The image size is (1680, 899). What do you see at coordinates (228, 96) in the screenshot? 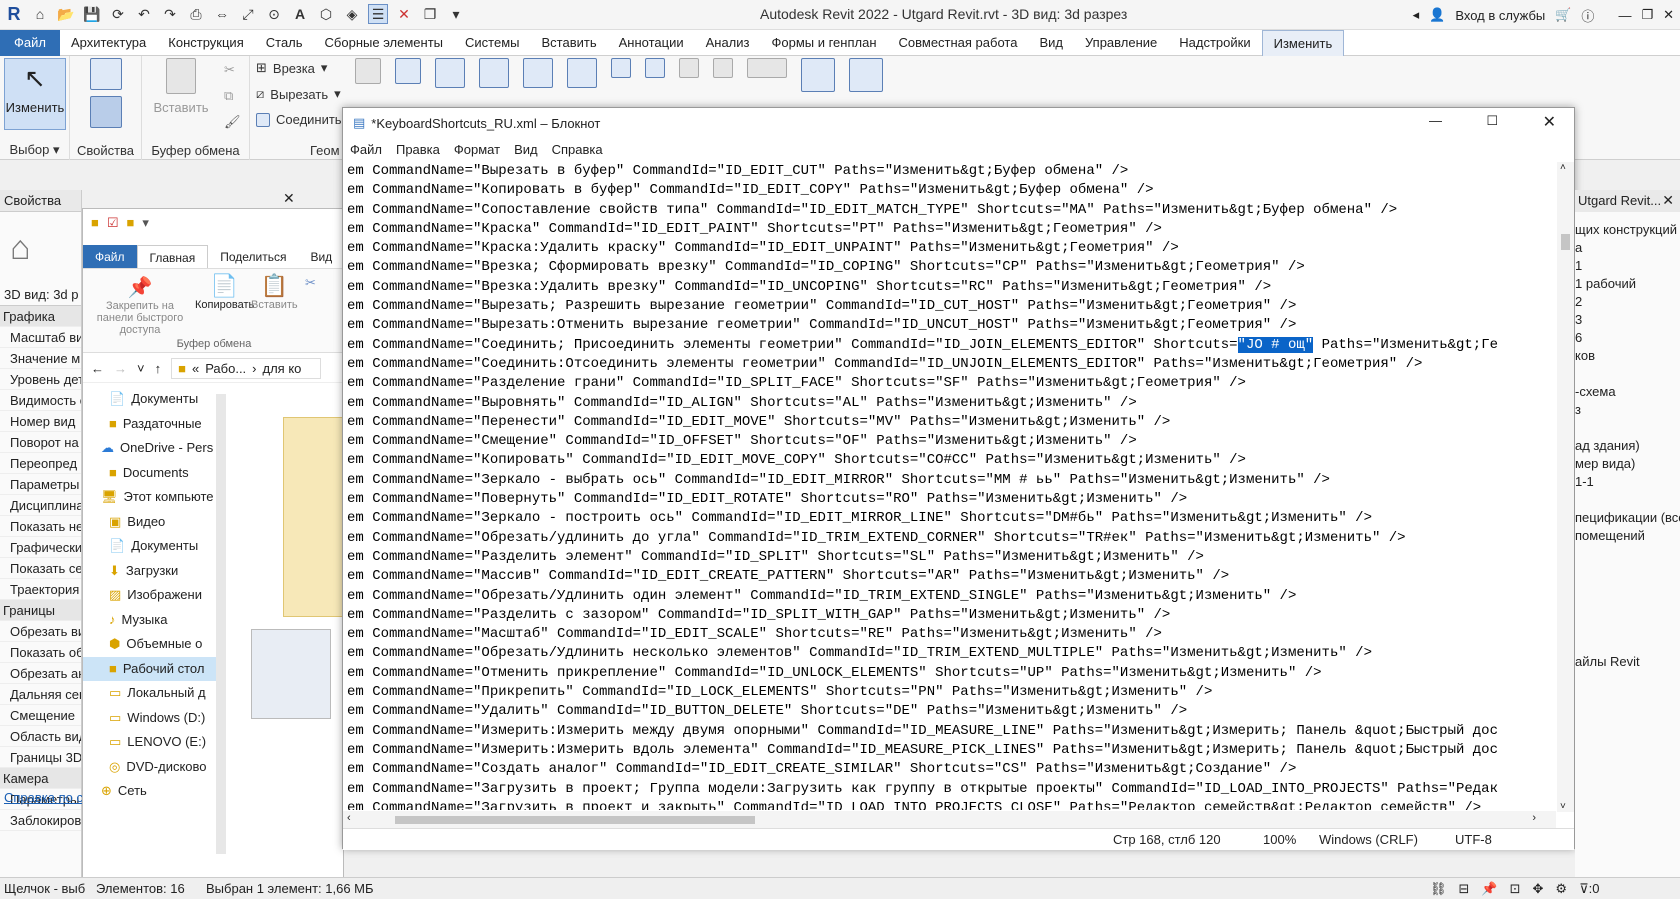
I see `copy-icon: ⧉` at bounding box center [228, 96].